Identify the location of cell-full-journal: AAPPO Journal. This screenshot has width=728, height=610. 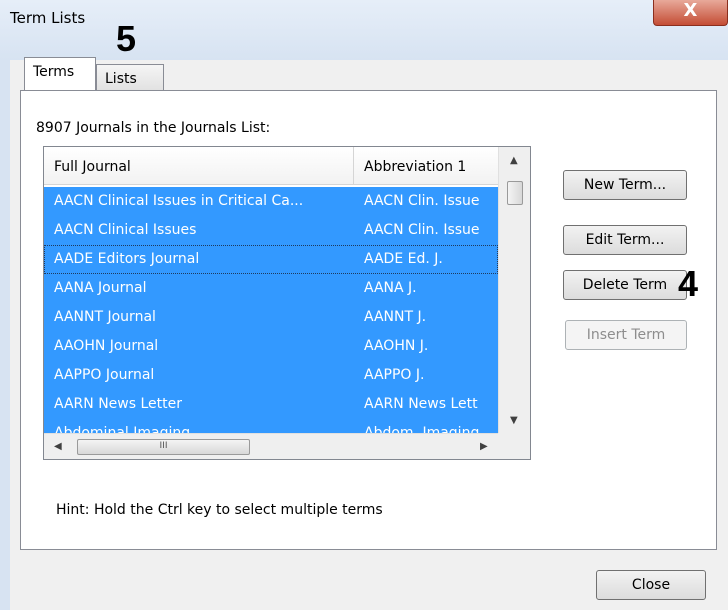
(104, 375).